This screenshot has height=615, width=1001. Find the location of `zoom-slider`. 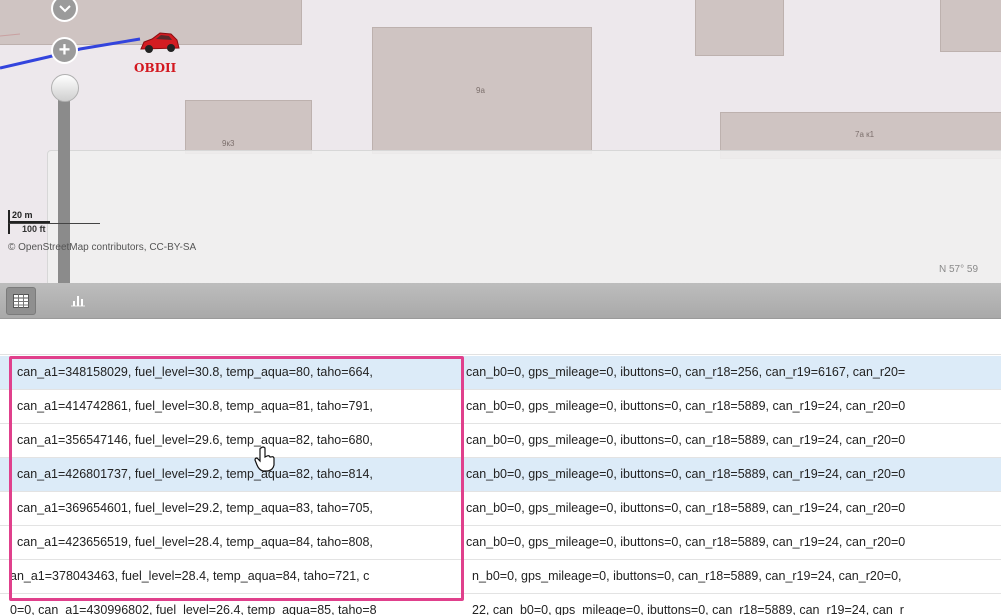

zoom-slider is located at coordinates (64, 184).